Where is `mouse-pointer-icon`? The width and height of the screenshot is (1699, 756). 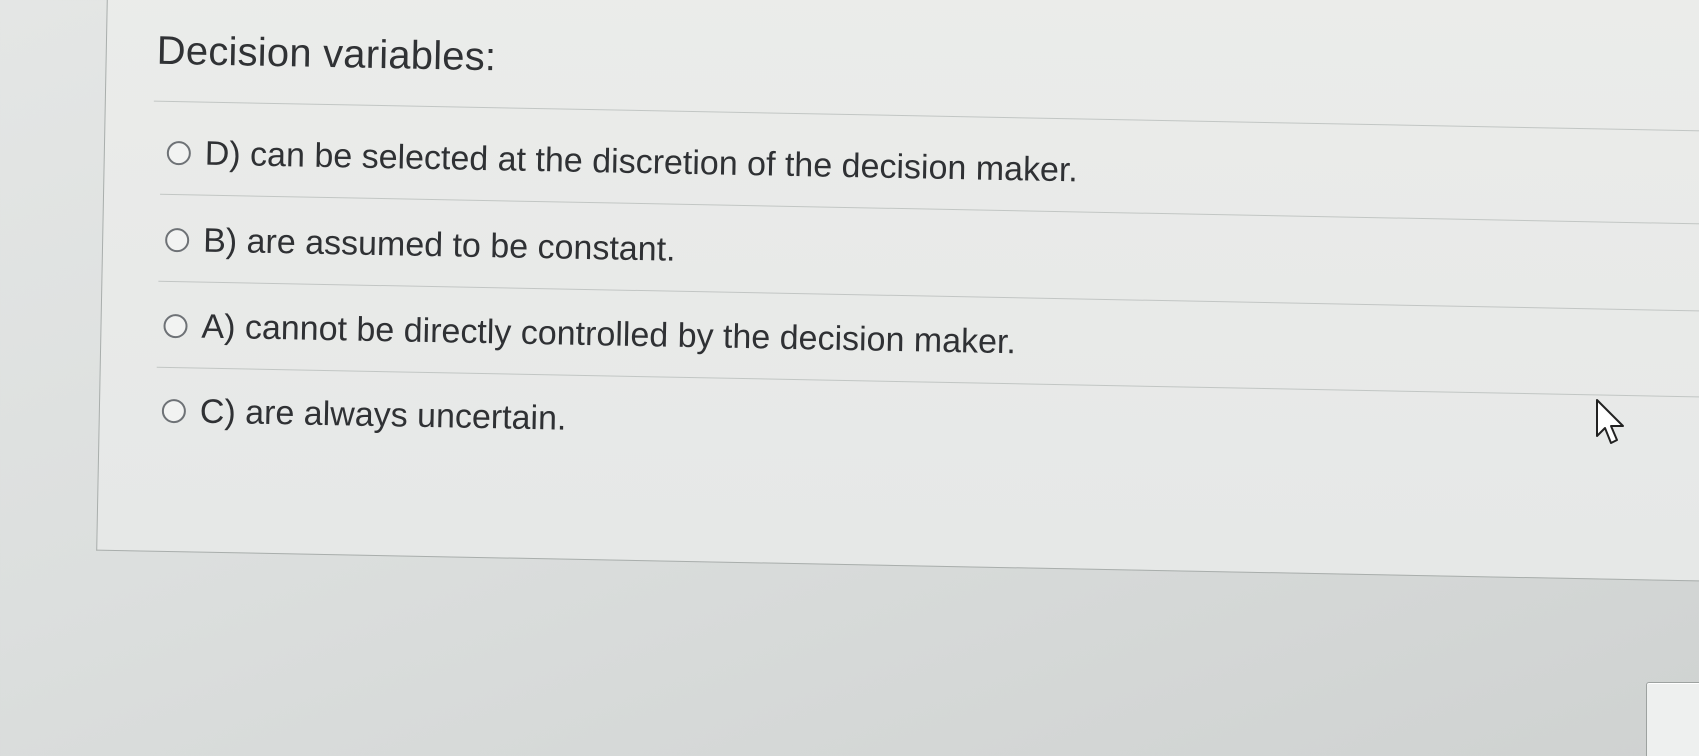
mouse-pointer-icon is located at coordinates (1610, 421).